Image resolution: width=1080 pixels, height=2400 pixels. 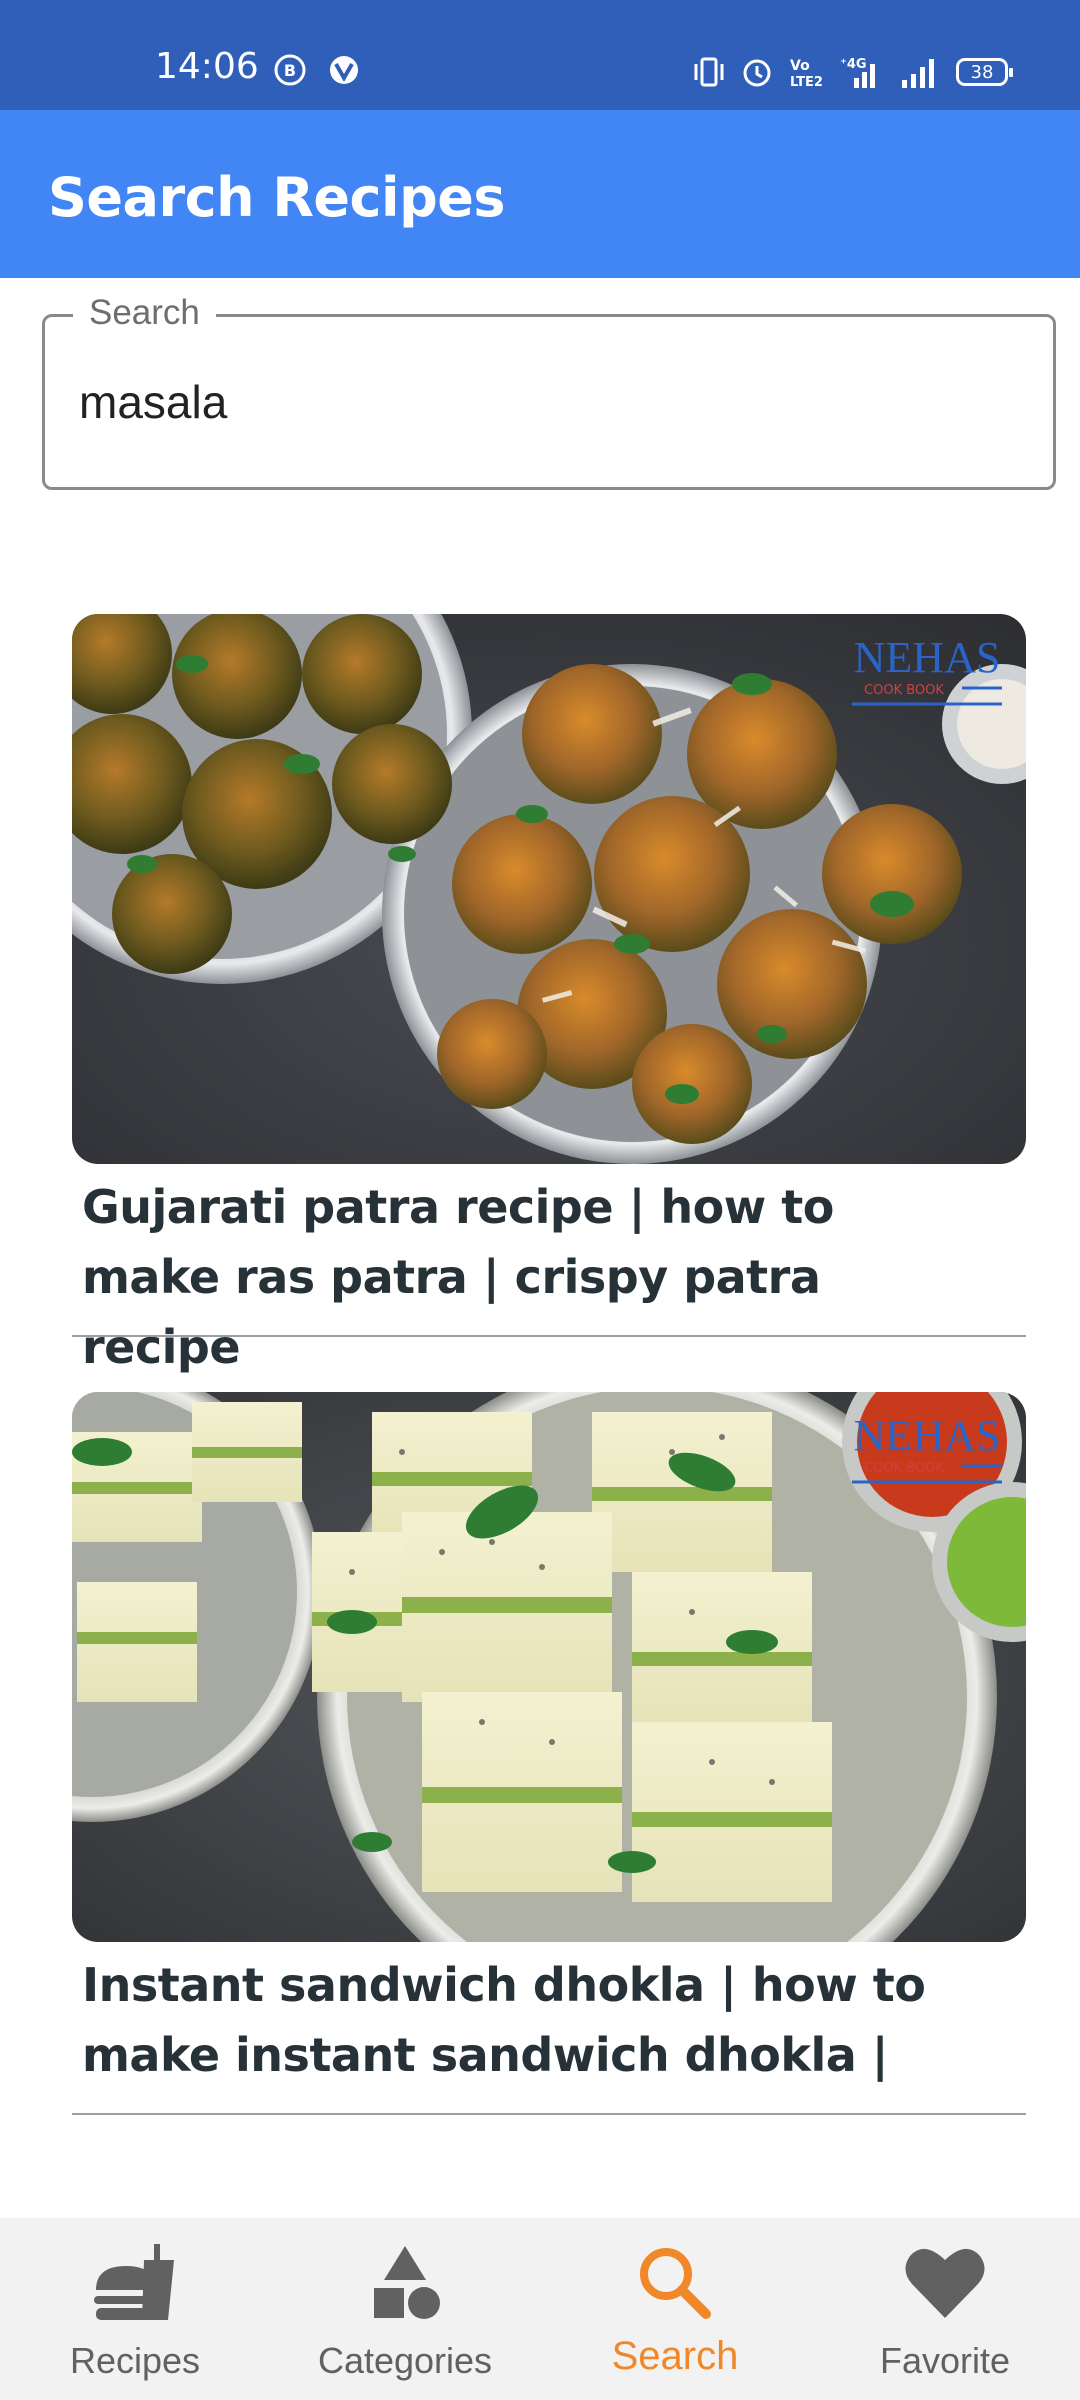 I want to click on search-field: Search, so click(x=549, y=391).